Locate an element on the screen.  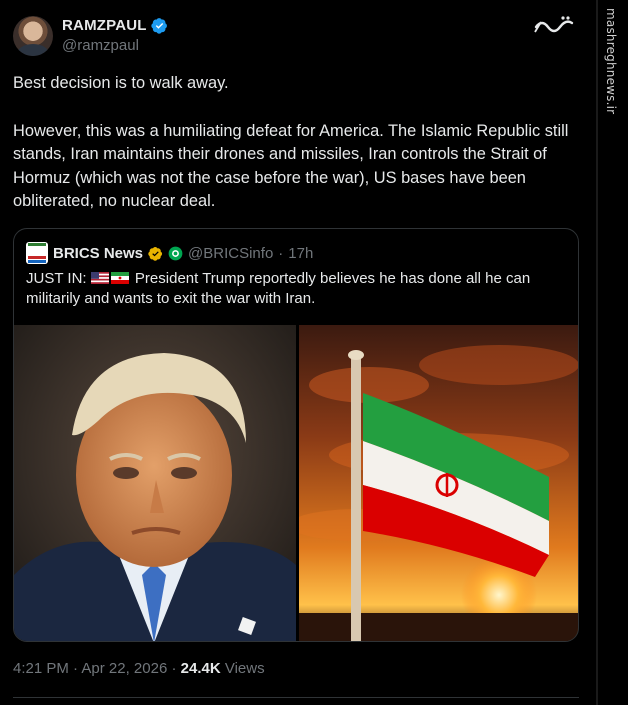
tweet-time: 4:21 PM is located at coordinates (41, 668).